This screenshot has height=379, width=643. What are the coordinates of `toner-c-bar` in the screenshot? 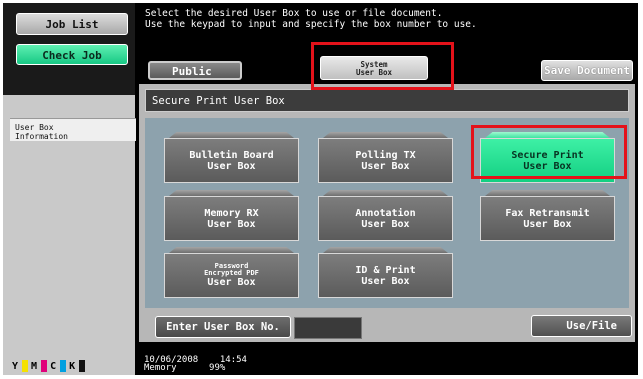 It's located at (63, 366).